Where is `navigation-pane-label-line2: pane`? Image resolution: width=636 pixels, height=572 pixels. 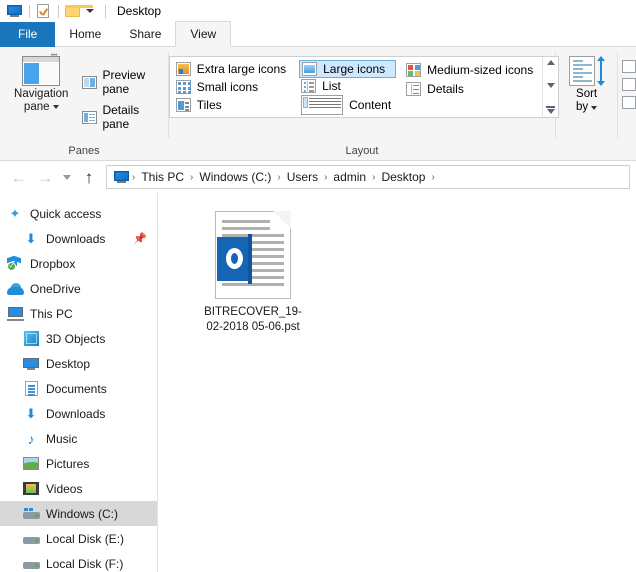 navigation-pane-label-line2: pane is located at coordinates (36, 107).